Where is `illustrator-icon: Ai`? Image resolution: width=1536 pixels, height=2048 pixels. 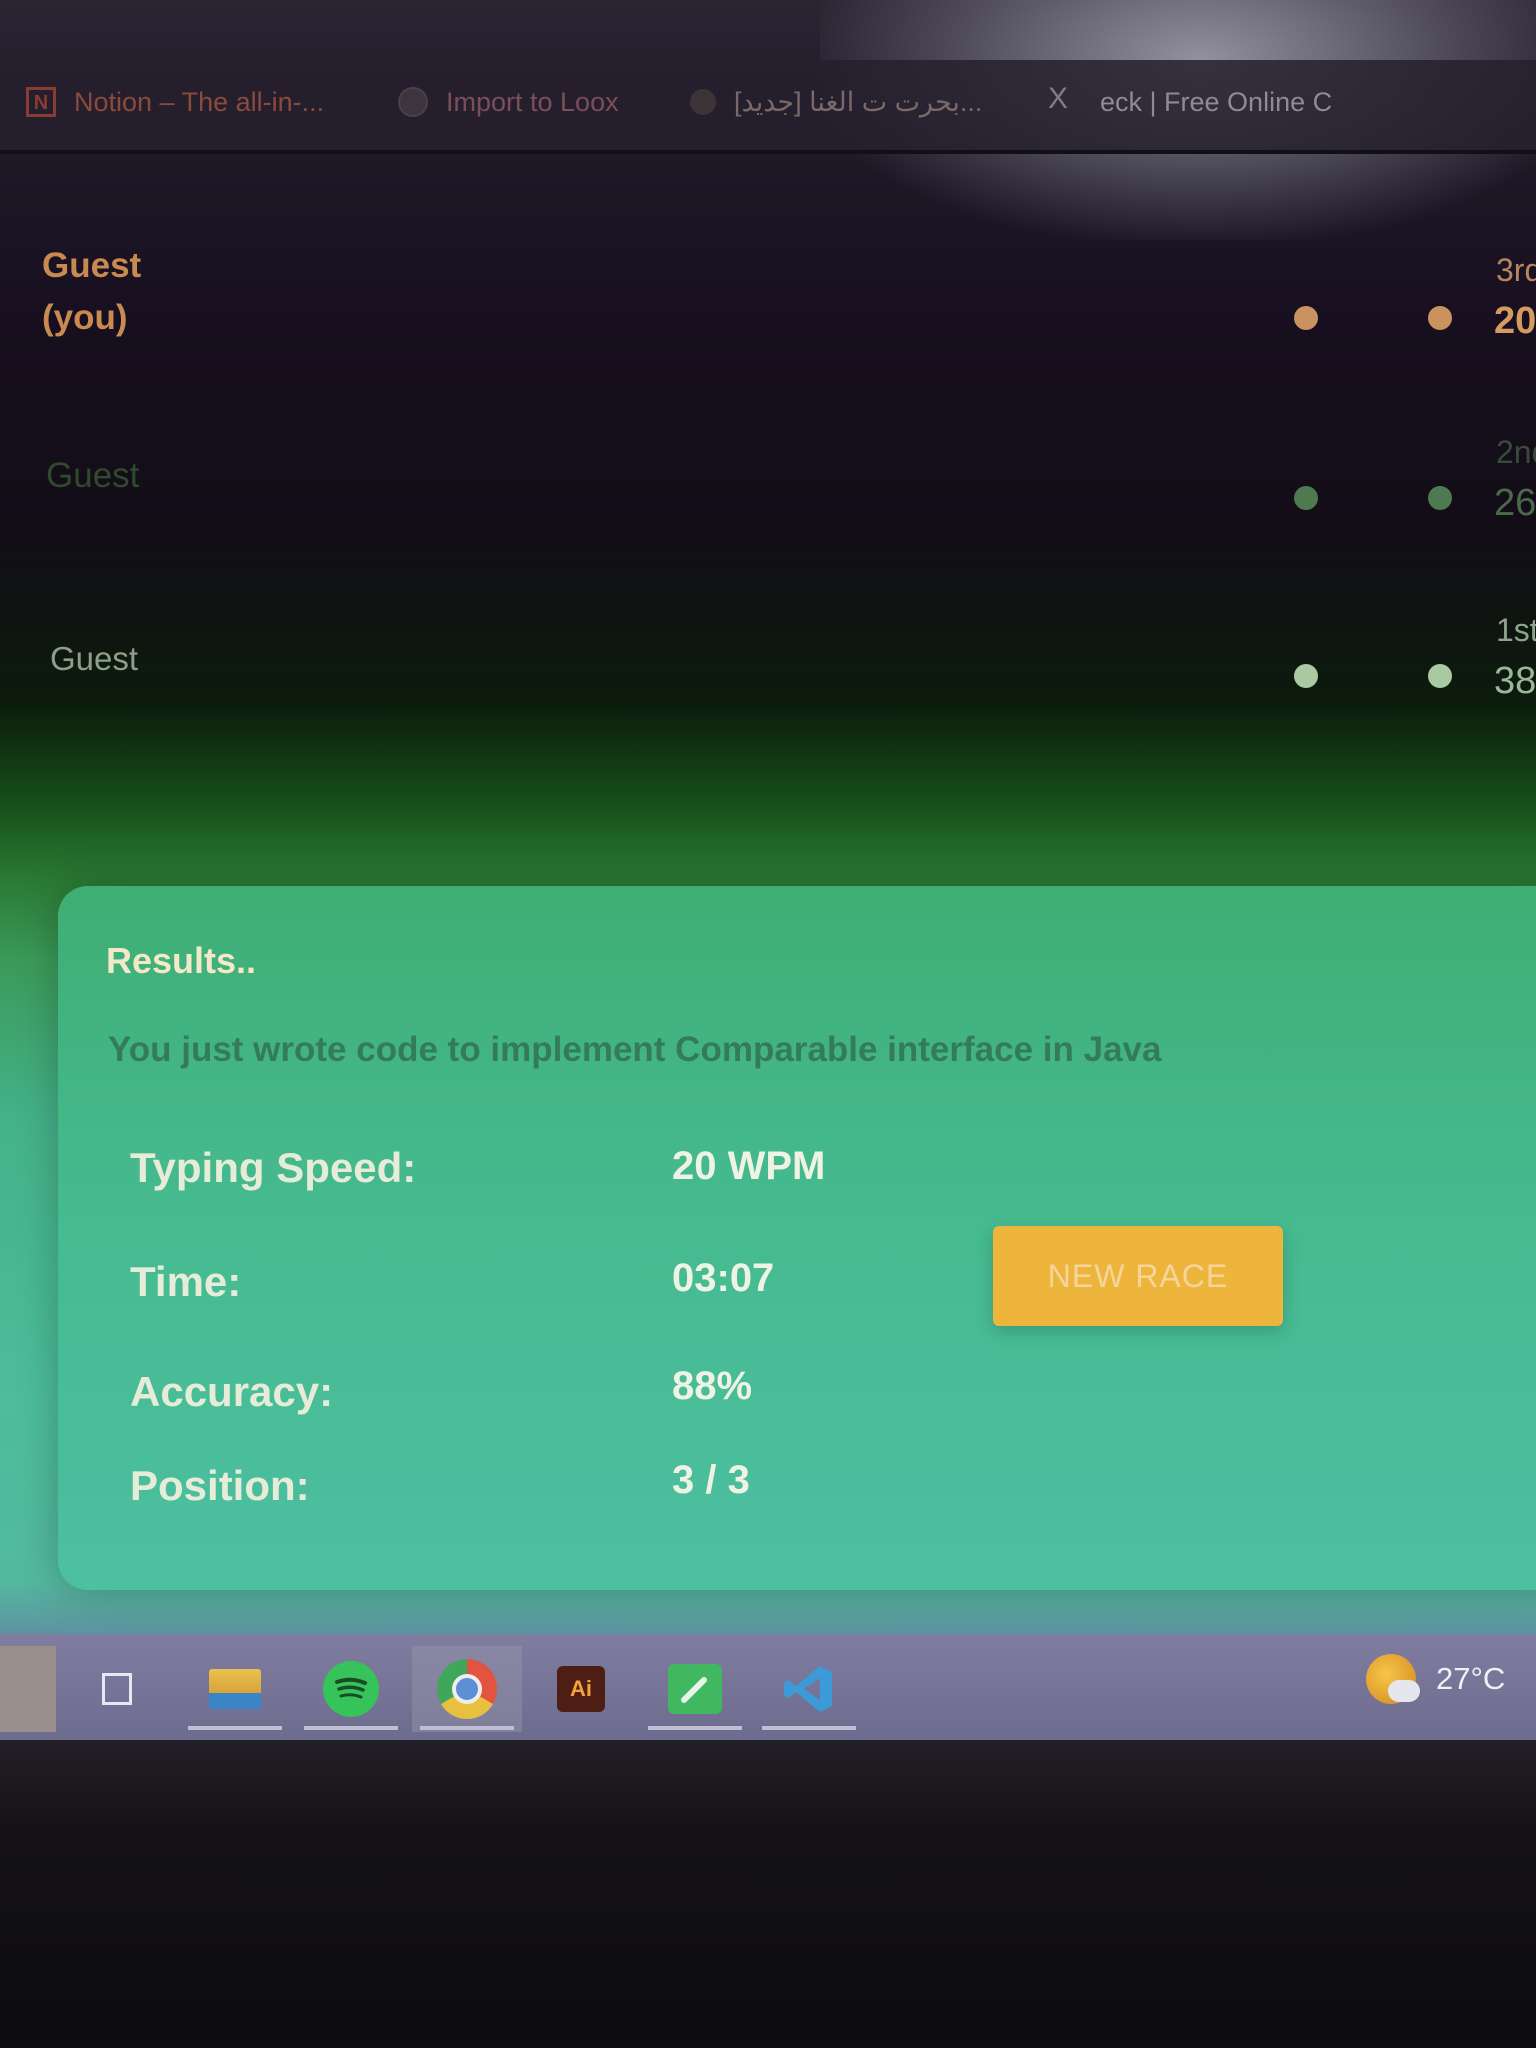 illustrator-icon: Ai is located at coordinates (581, 1689).